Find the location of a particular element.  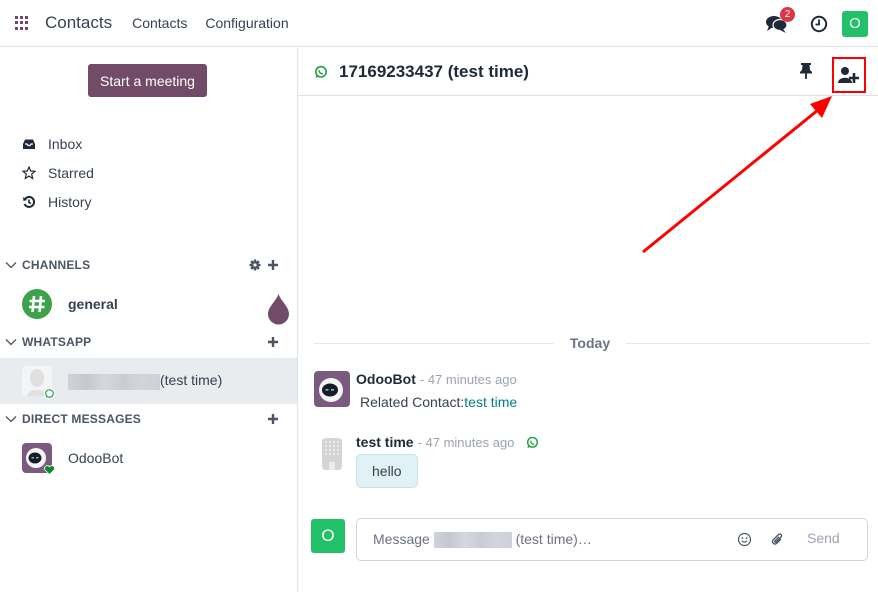

thread-name: OdooBot is located at coordinates (96, 458).